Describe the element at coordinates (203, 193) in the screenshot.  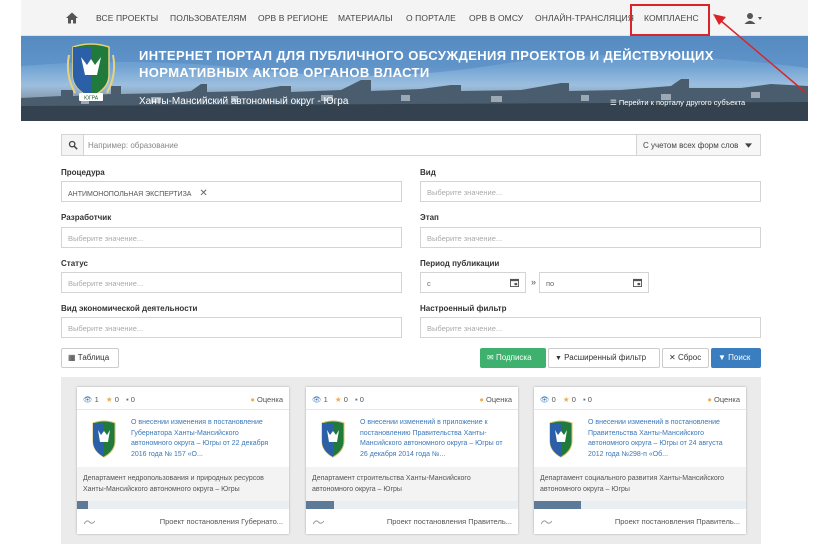
I see `remove-tag-icon: ✕` at that location.